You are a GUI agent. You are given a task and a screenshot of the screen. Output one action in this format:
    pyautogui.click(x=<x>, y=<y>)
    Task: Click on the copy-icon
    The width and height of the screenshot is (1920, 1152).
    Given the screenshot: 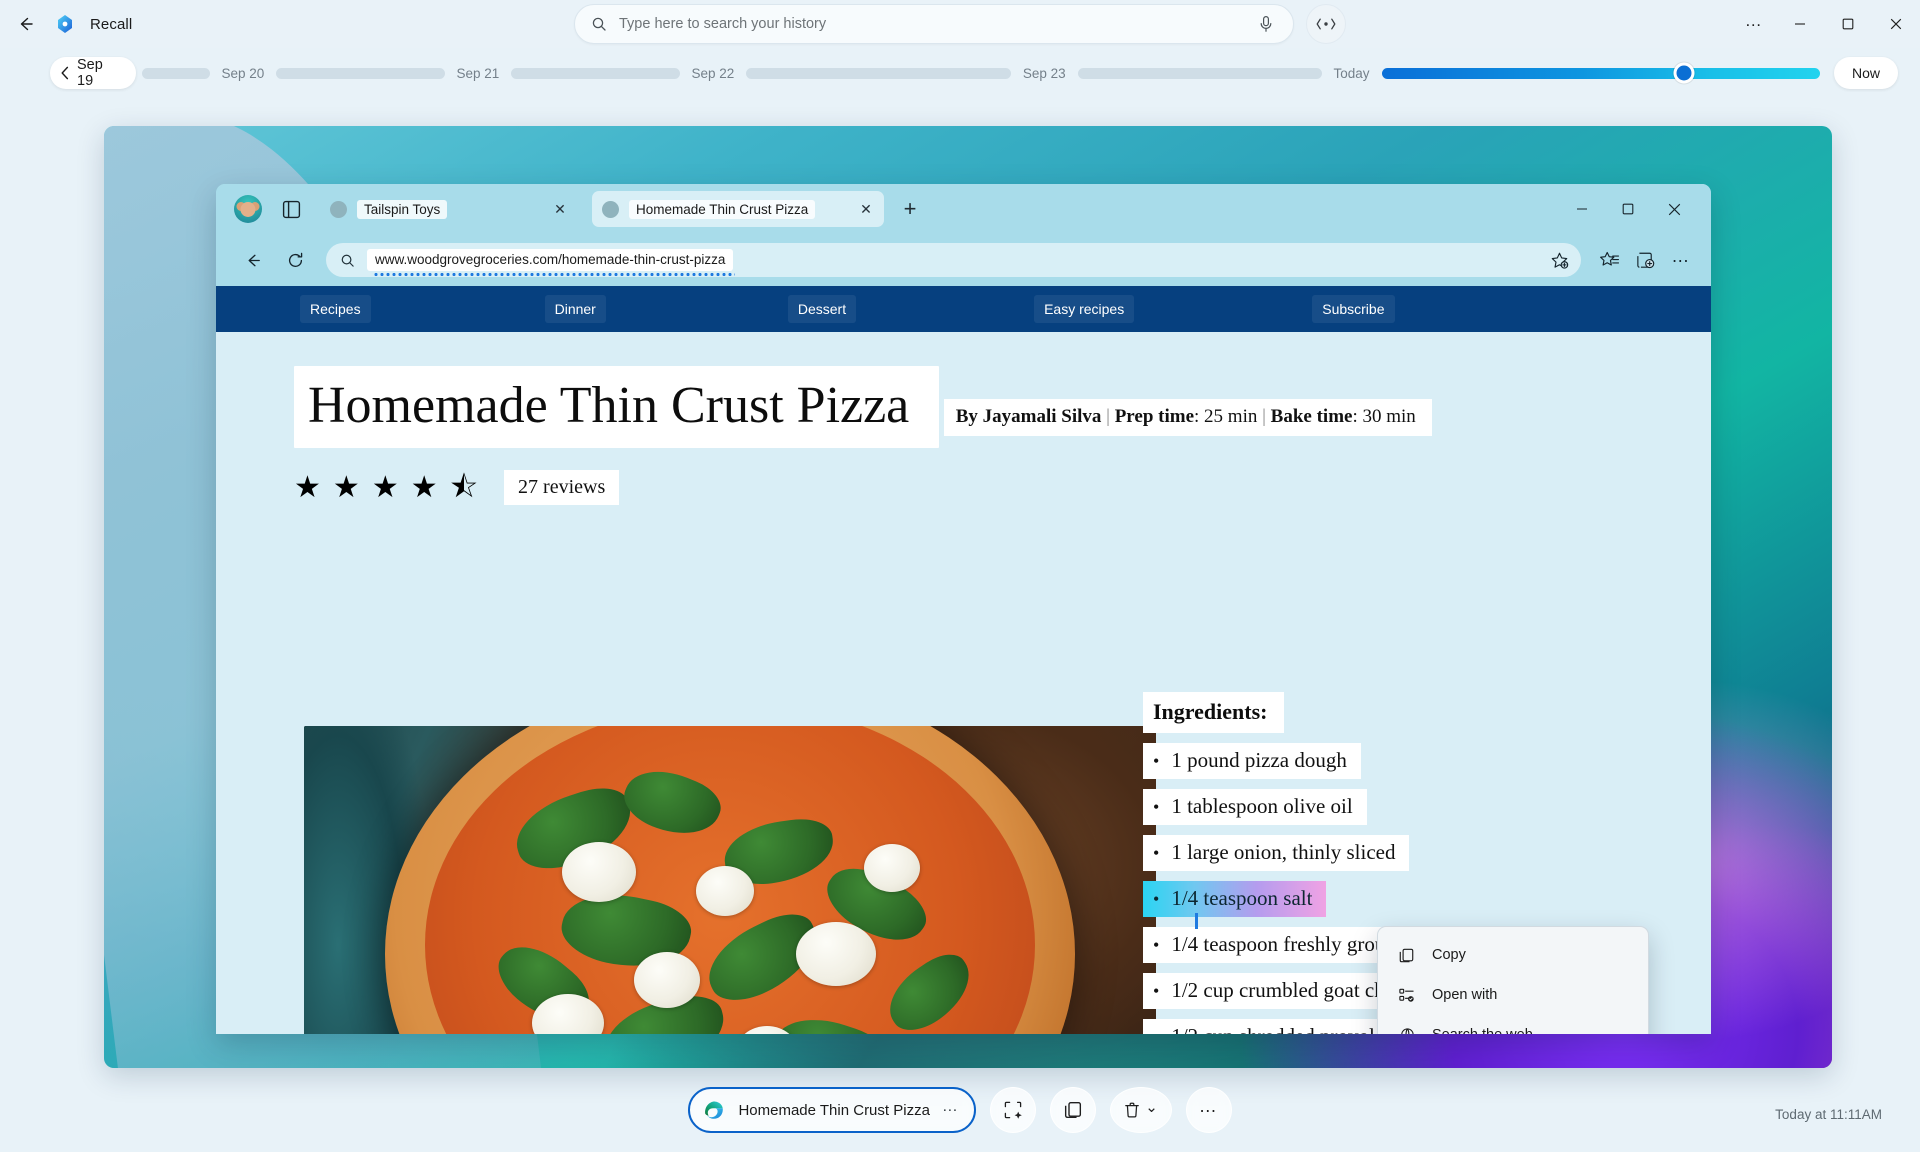 What is the action you would take?
    pyautogui.click(x=1406, y=955)
    